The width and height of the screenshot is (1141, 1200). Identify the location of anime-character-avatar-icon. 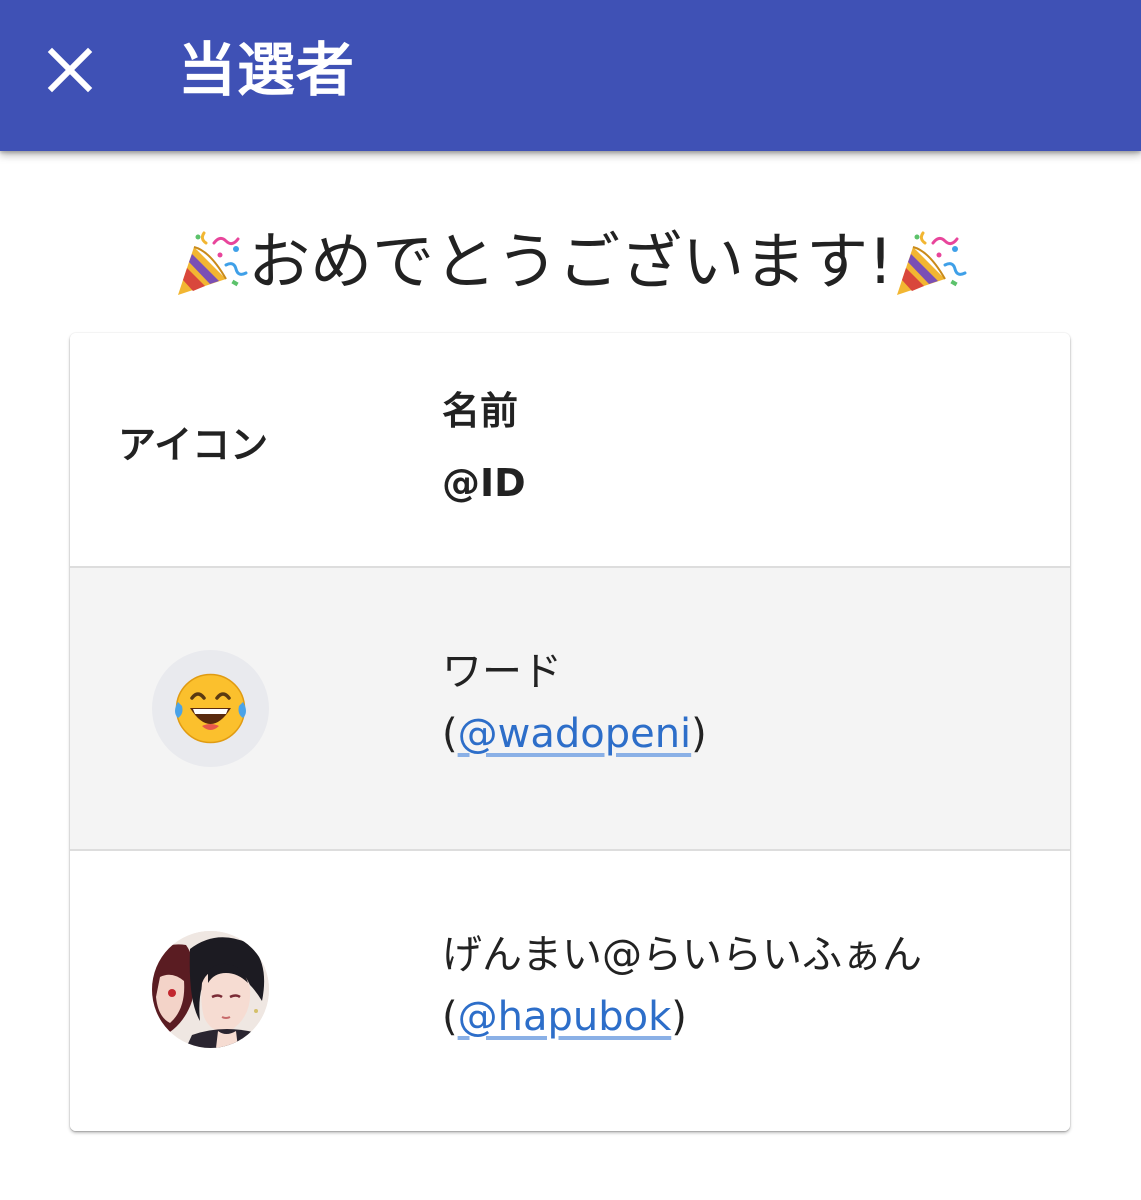
(210, 989).